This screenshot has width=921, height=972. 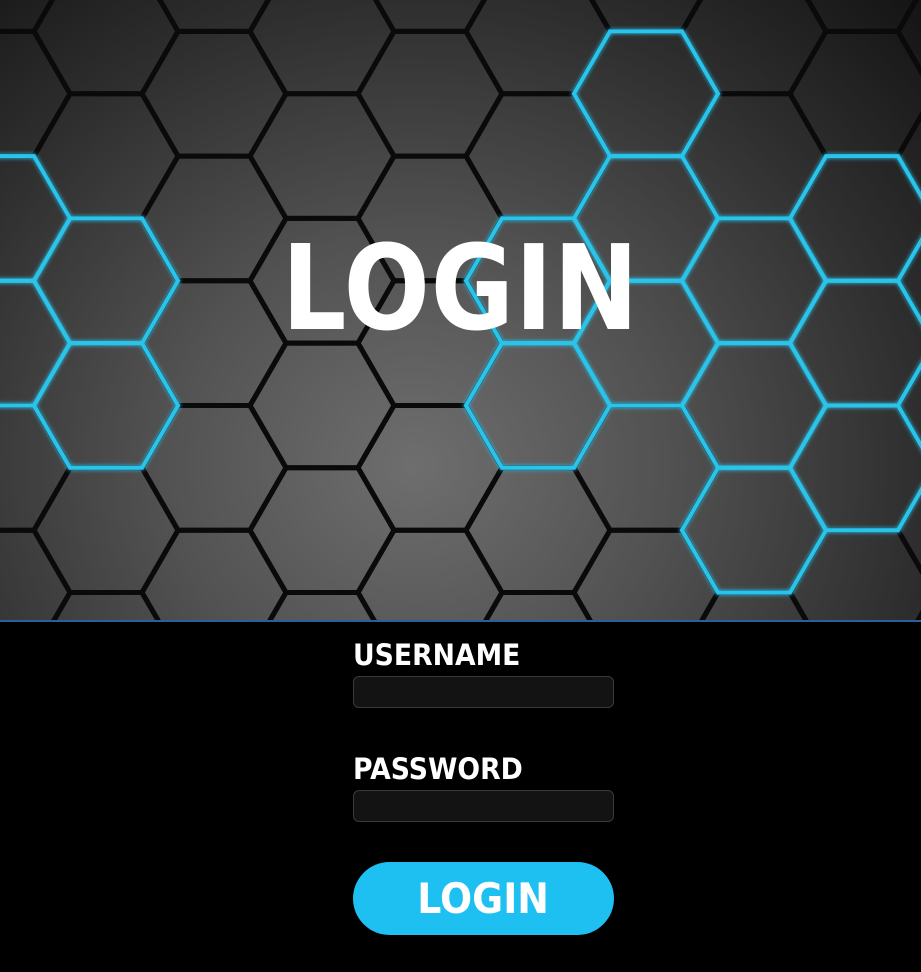 I want to click on password-input, so click(x=483, y=806).